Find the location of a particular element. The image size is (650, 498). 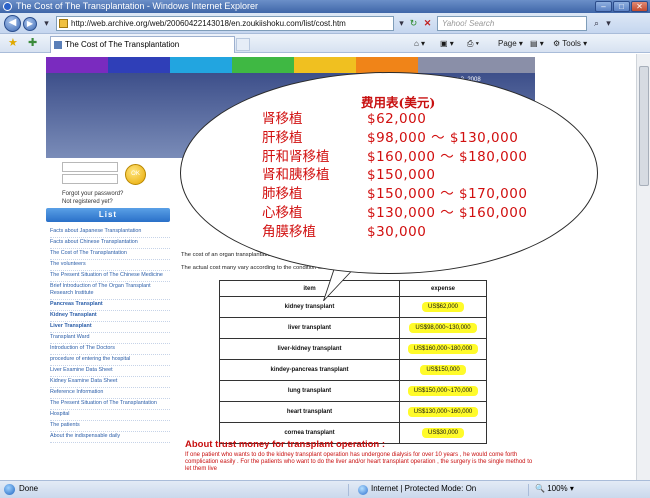

bubble-tail-cover is located at coordinates (350, 249).